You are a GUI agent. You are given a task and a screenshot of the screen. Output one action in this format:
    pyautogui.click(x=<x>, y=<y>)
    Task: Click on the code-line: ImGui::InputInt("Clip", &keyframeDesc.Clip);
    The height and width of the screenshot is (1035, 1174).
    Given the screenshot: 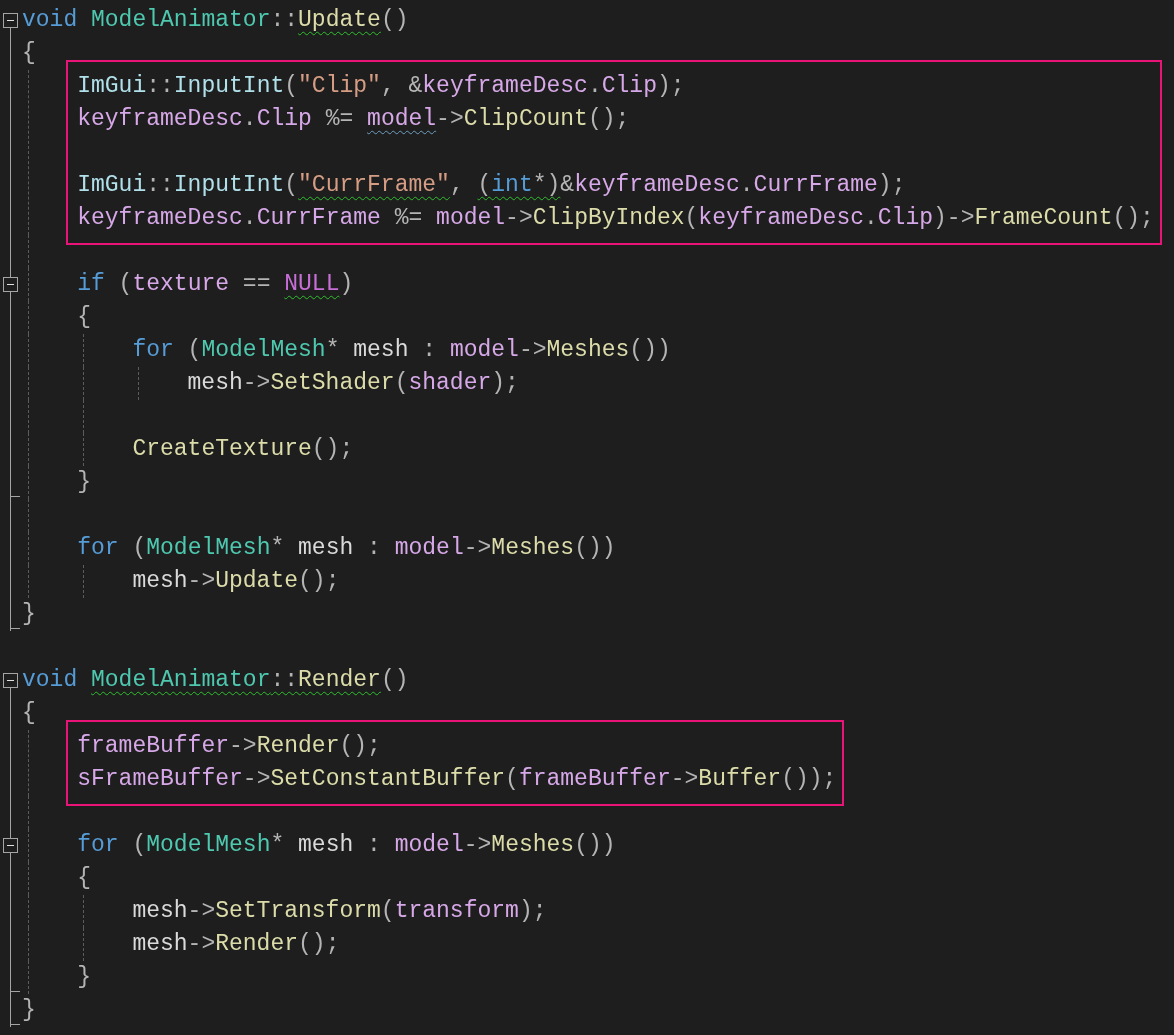 What is the action you would take?
    pyautogui.click(x=381, y=86)
    